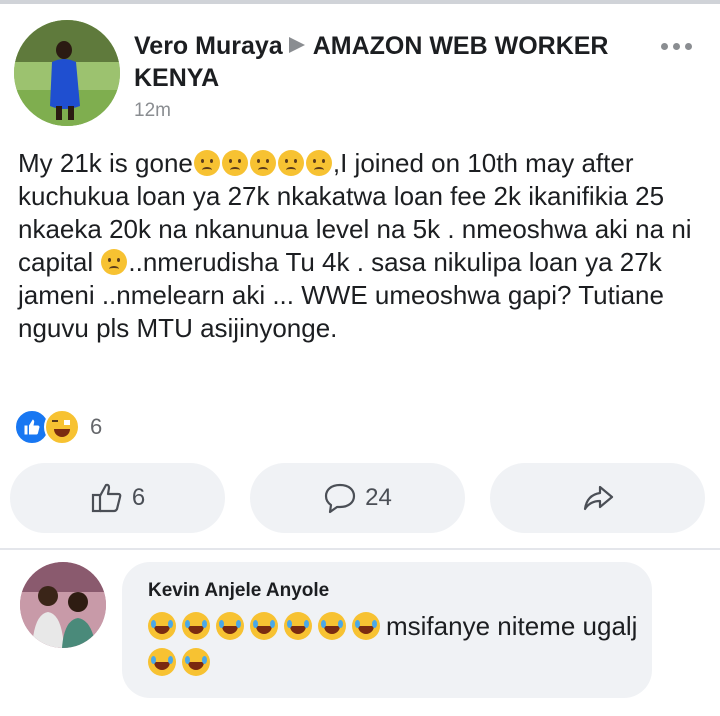 The width and height of the screenshot is (720, 716). What do you see at coordinates (114, 262) in the screenshot?
I see `loudly-crying-emoji-icon` at bounding box center [114, 262].